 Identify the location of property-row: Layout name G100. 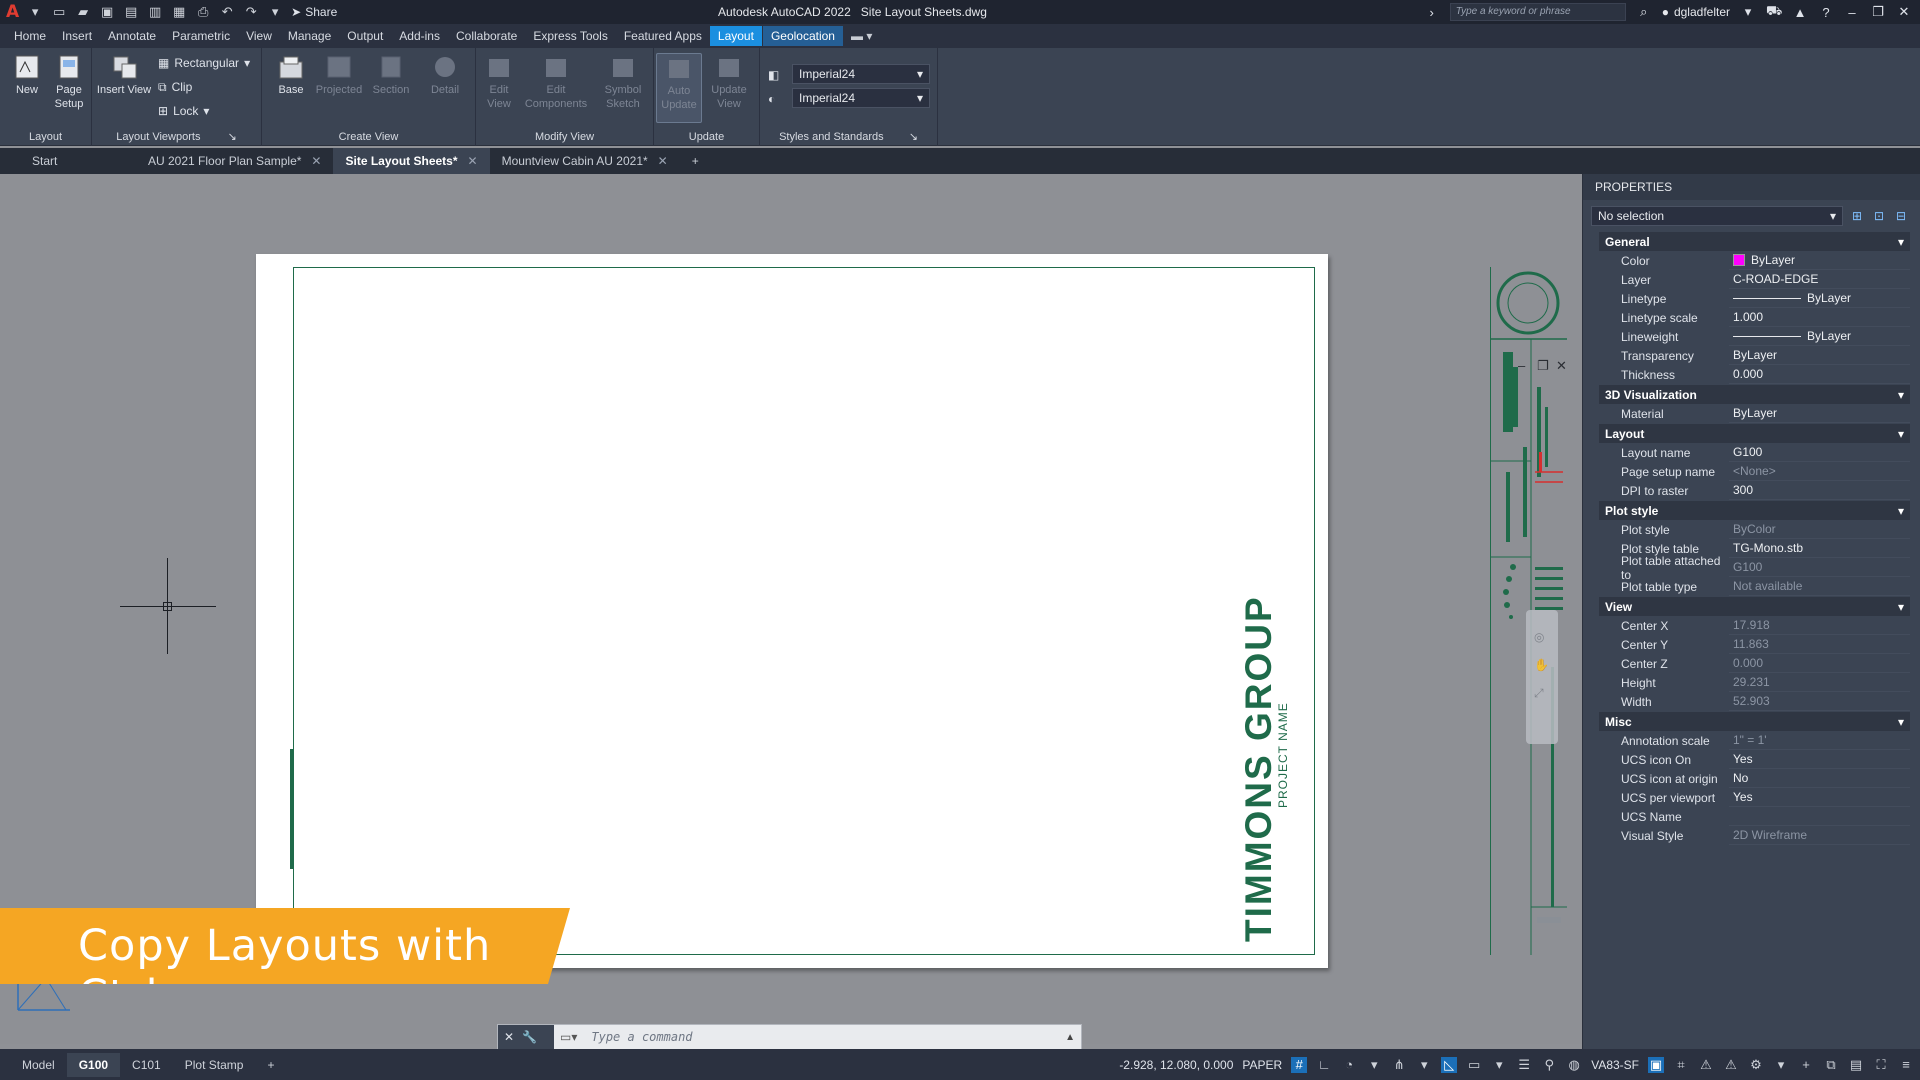
(1754, 452).